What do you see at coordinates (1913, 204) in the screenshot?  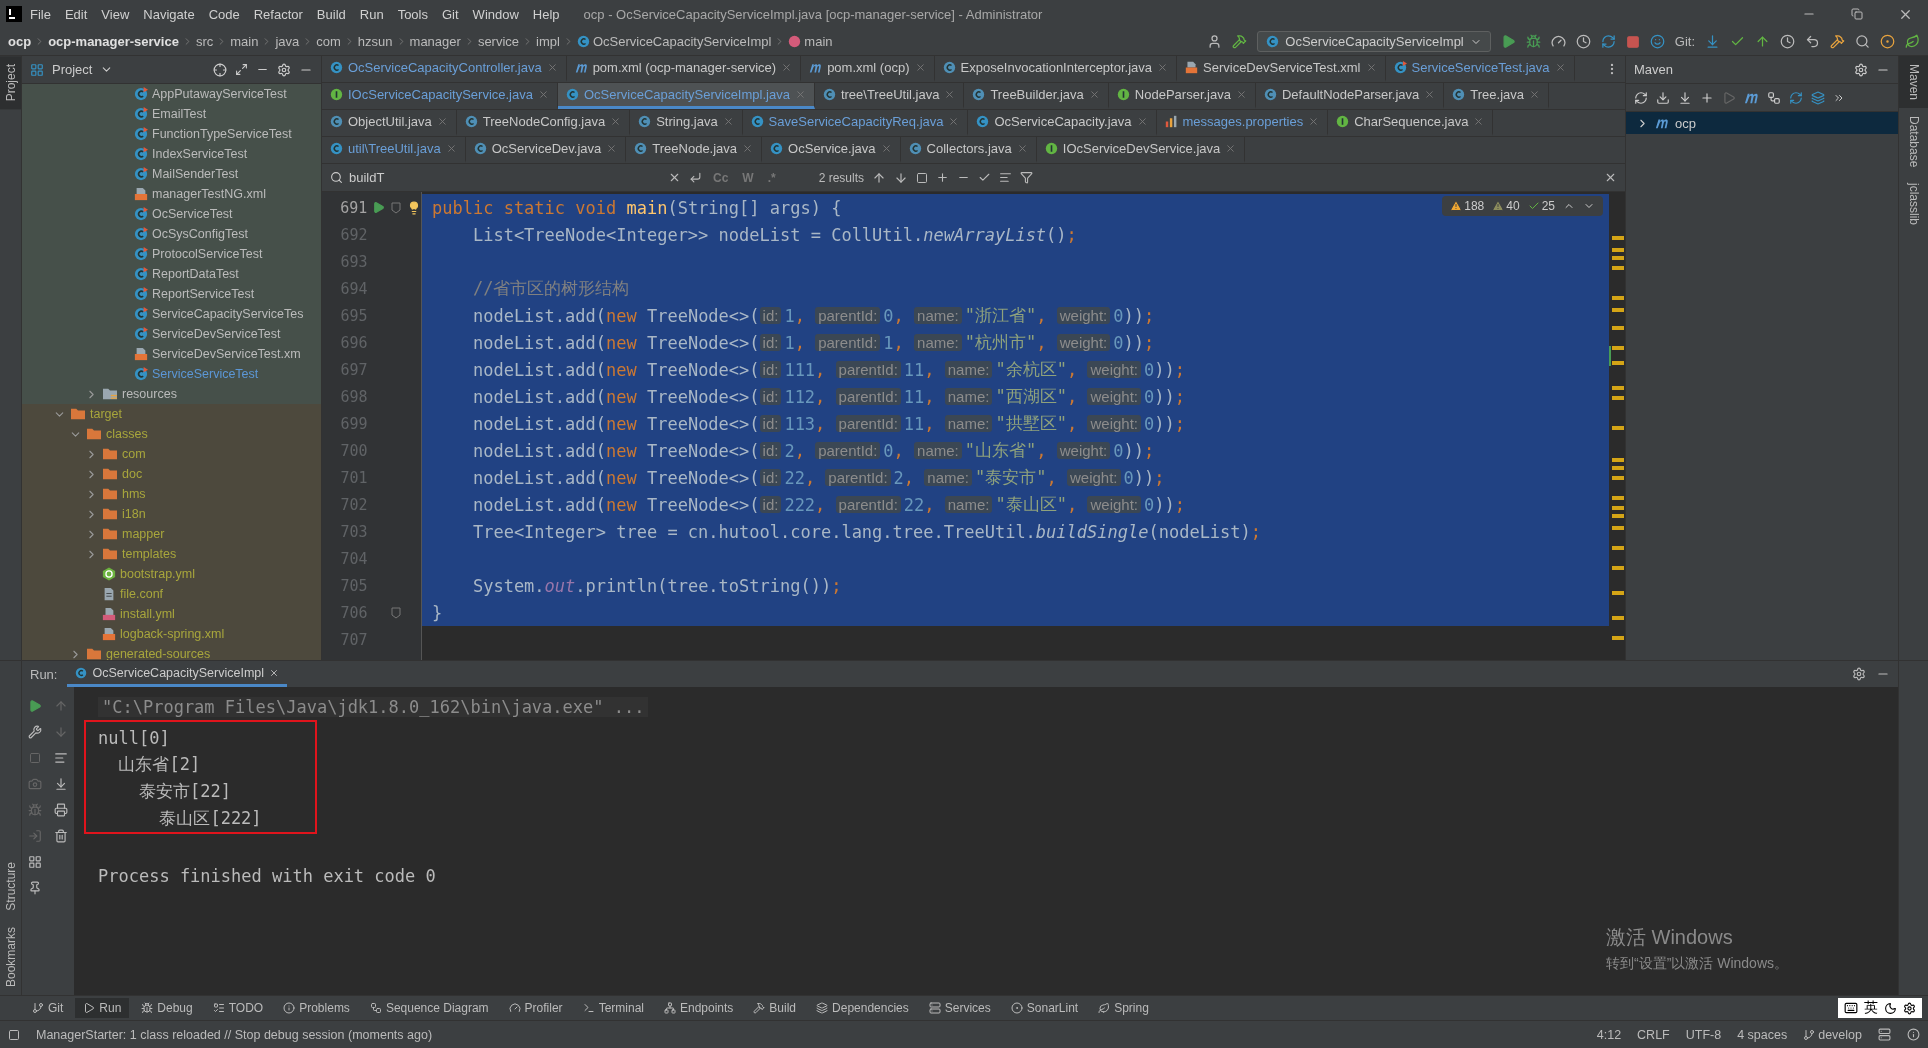 I see `tool-window-tab: jclasslib` at bounding box center [1913, 204].